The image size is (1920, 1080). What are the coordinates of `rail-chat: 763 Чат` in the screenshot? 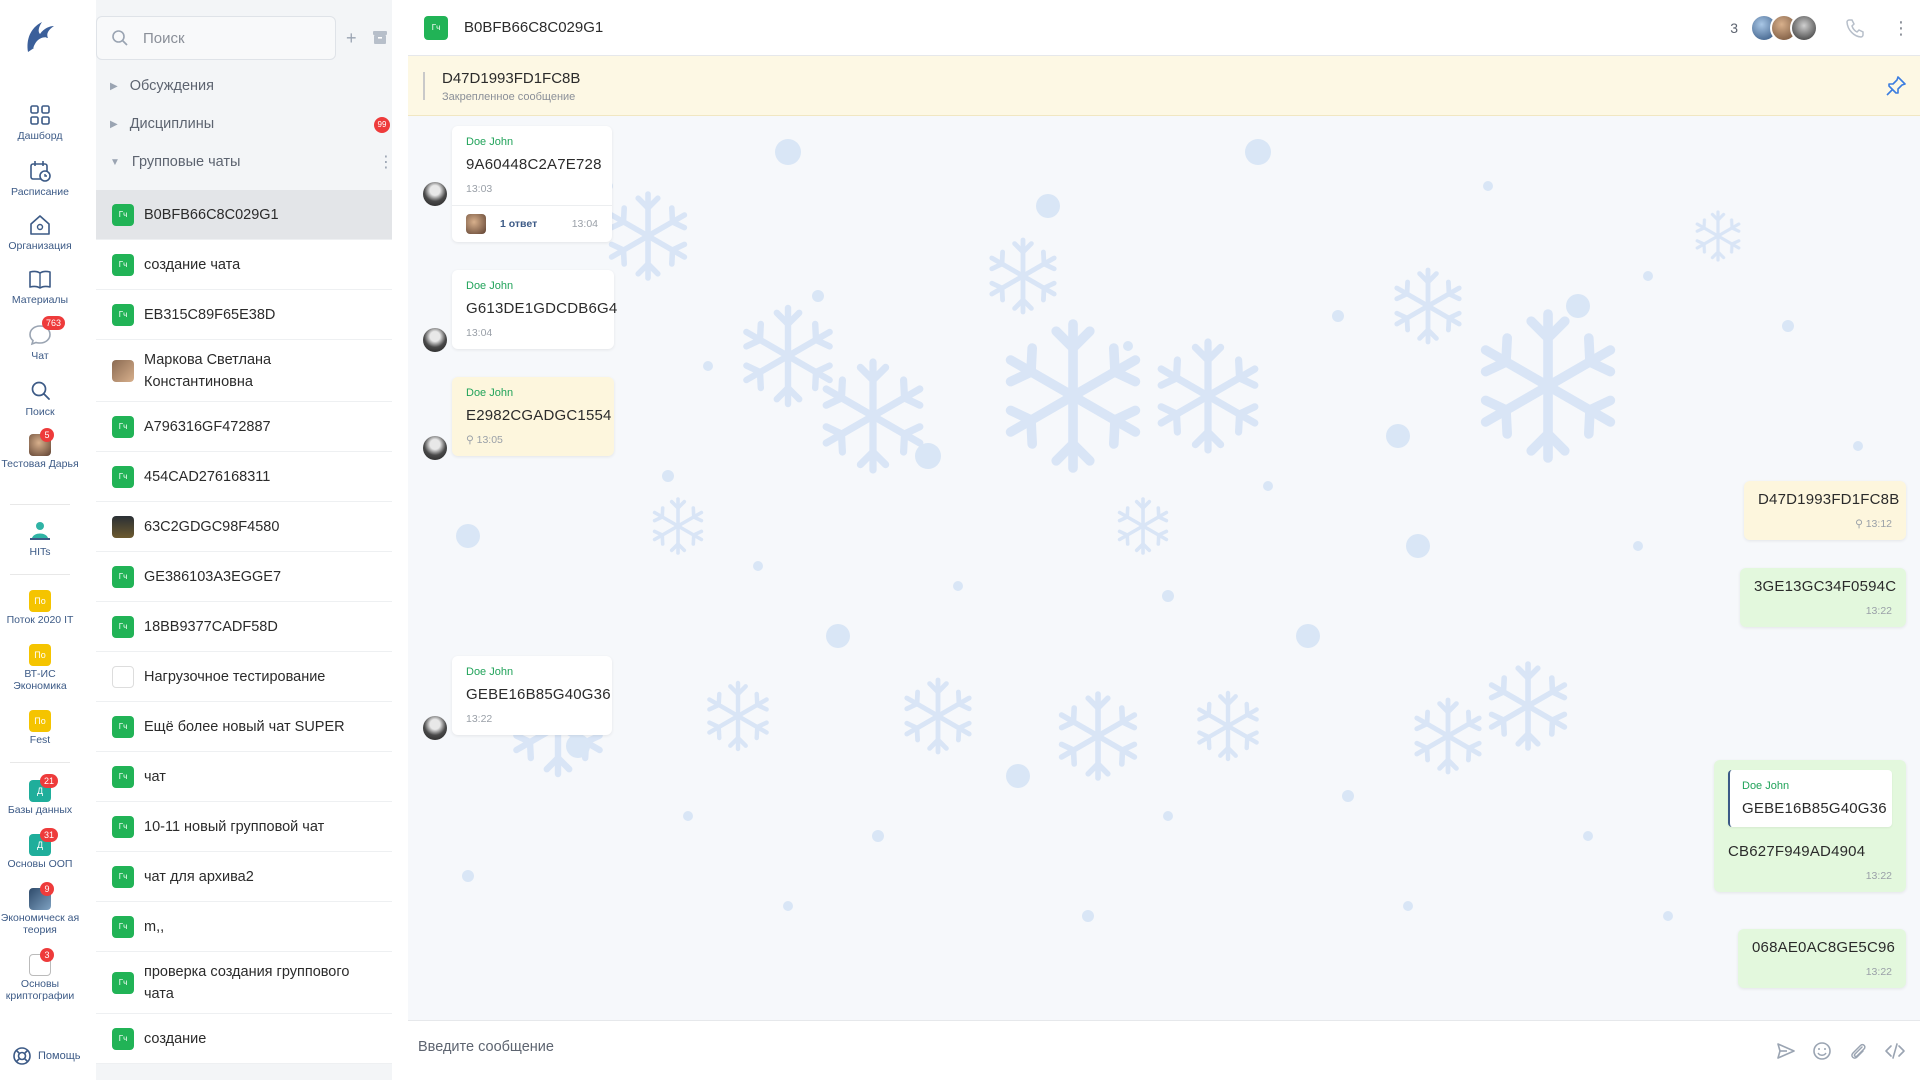 It's located at (40, 339).